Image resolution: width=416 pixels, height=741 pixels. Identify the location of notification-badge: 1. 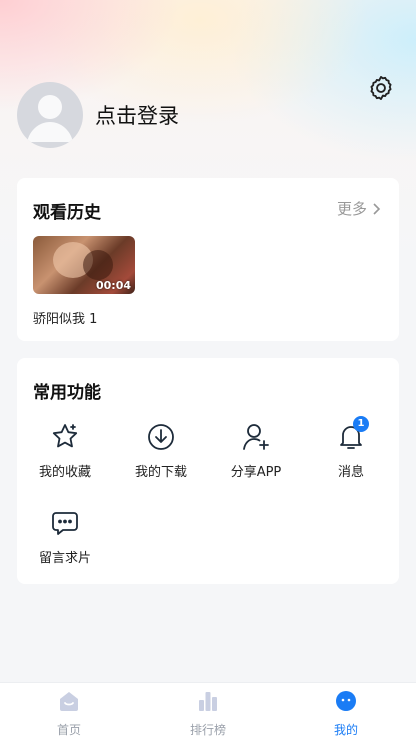
(361, 424).